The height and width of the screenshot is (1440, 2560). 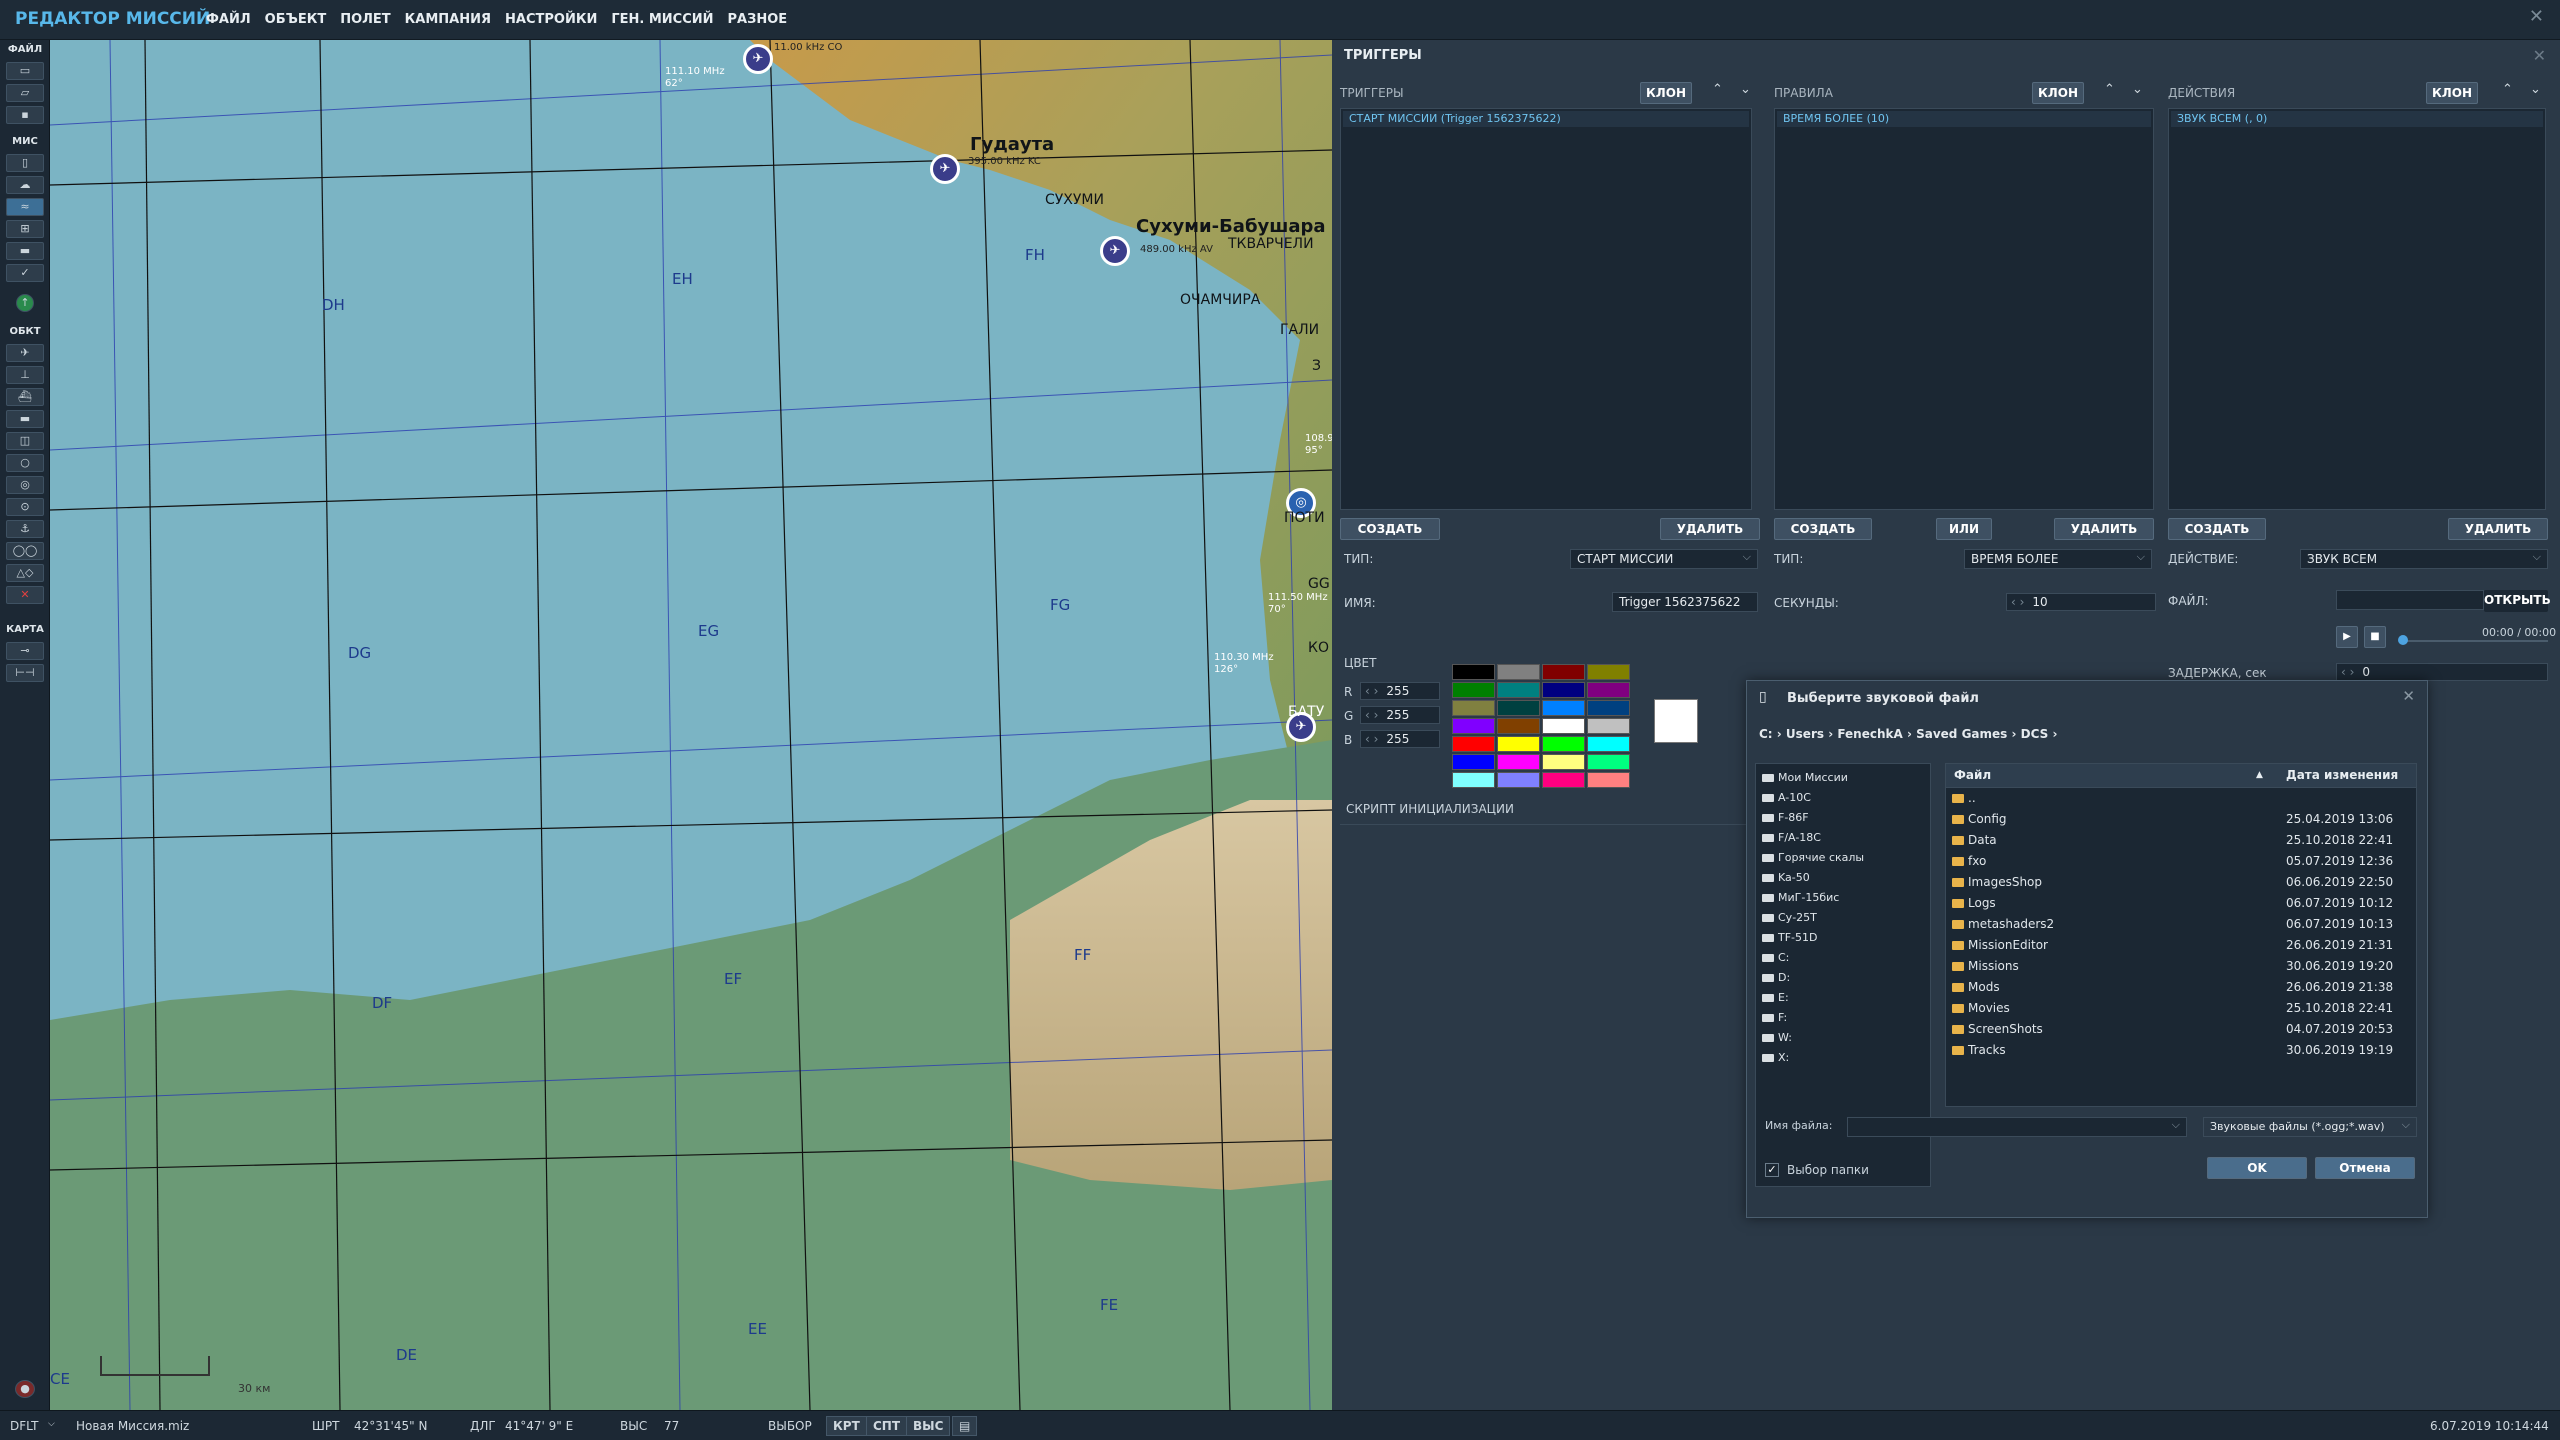 I want to click on airport-gudauta-icon: ✈, so click(x=945, y=169).